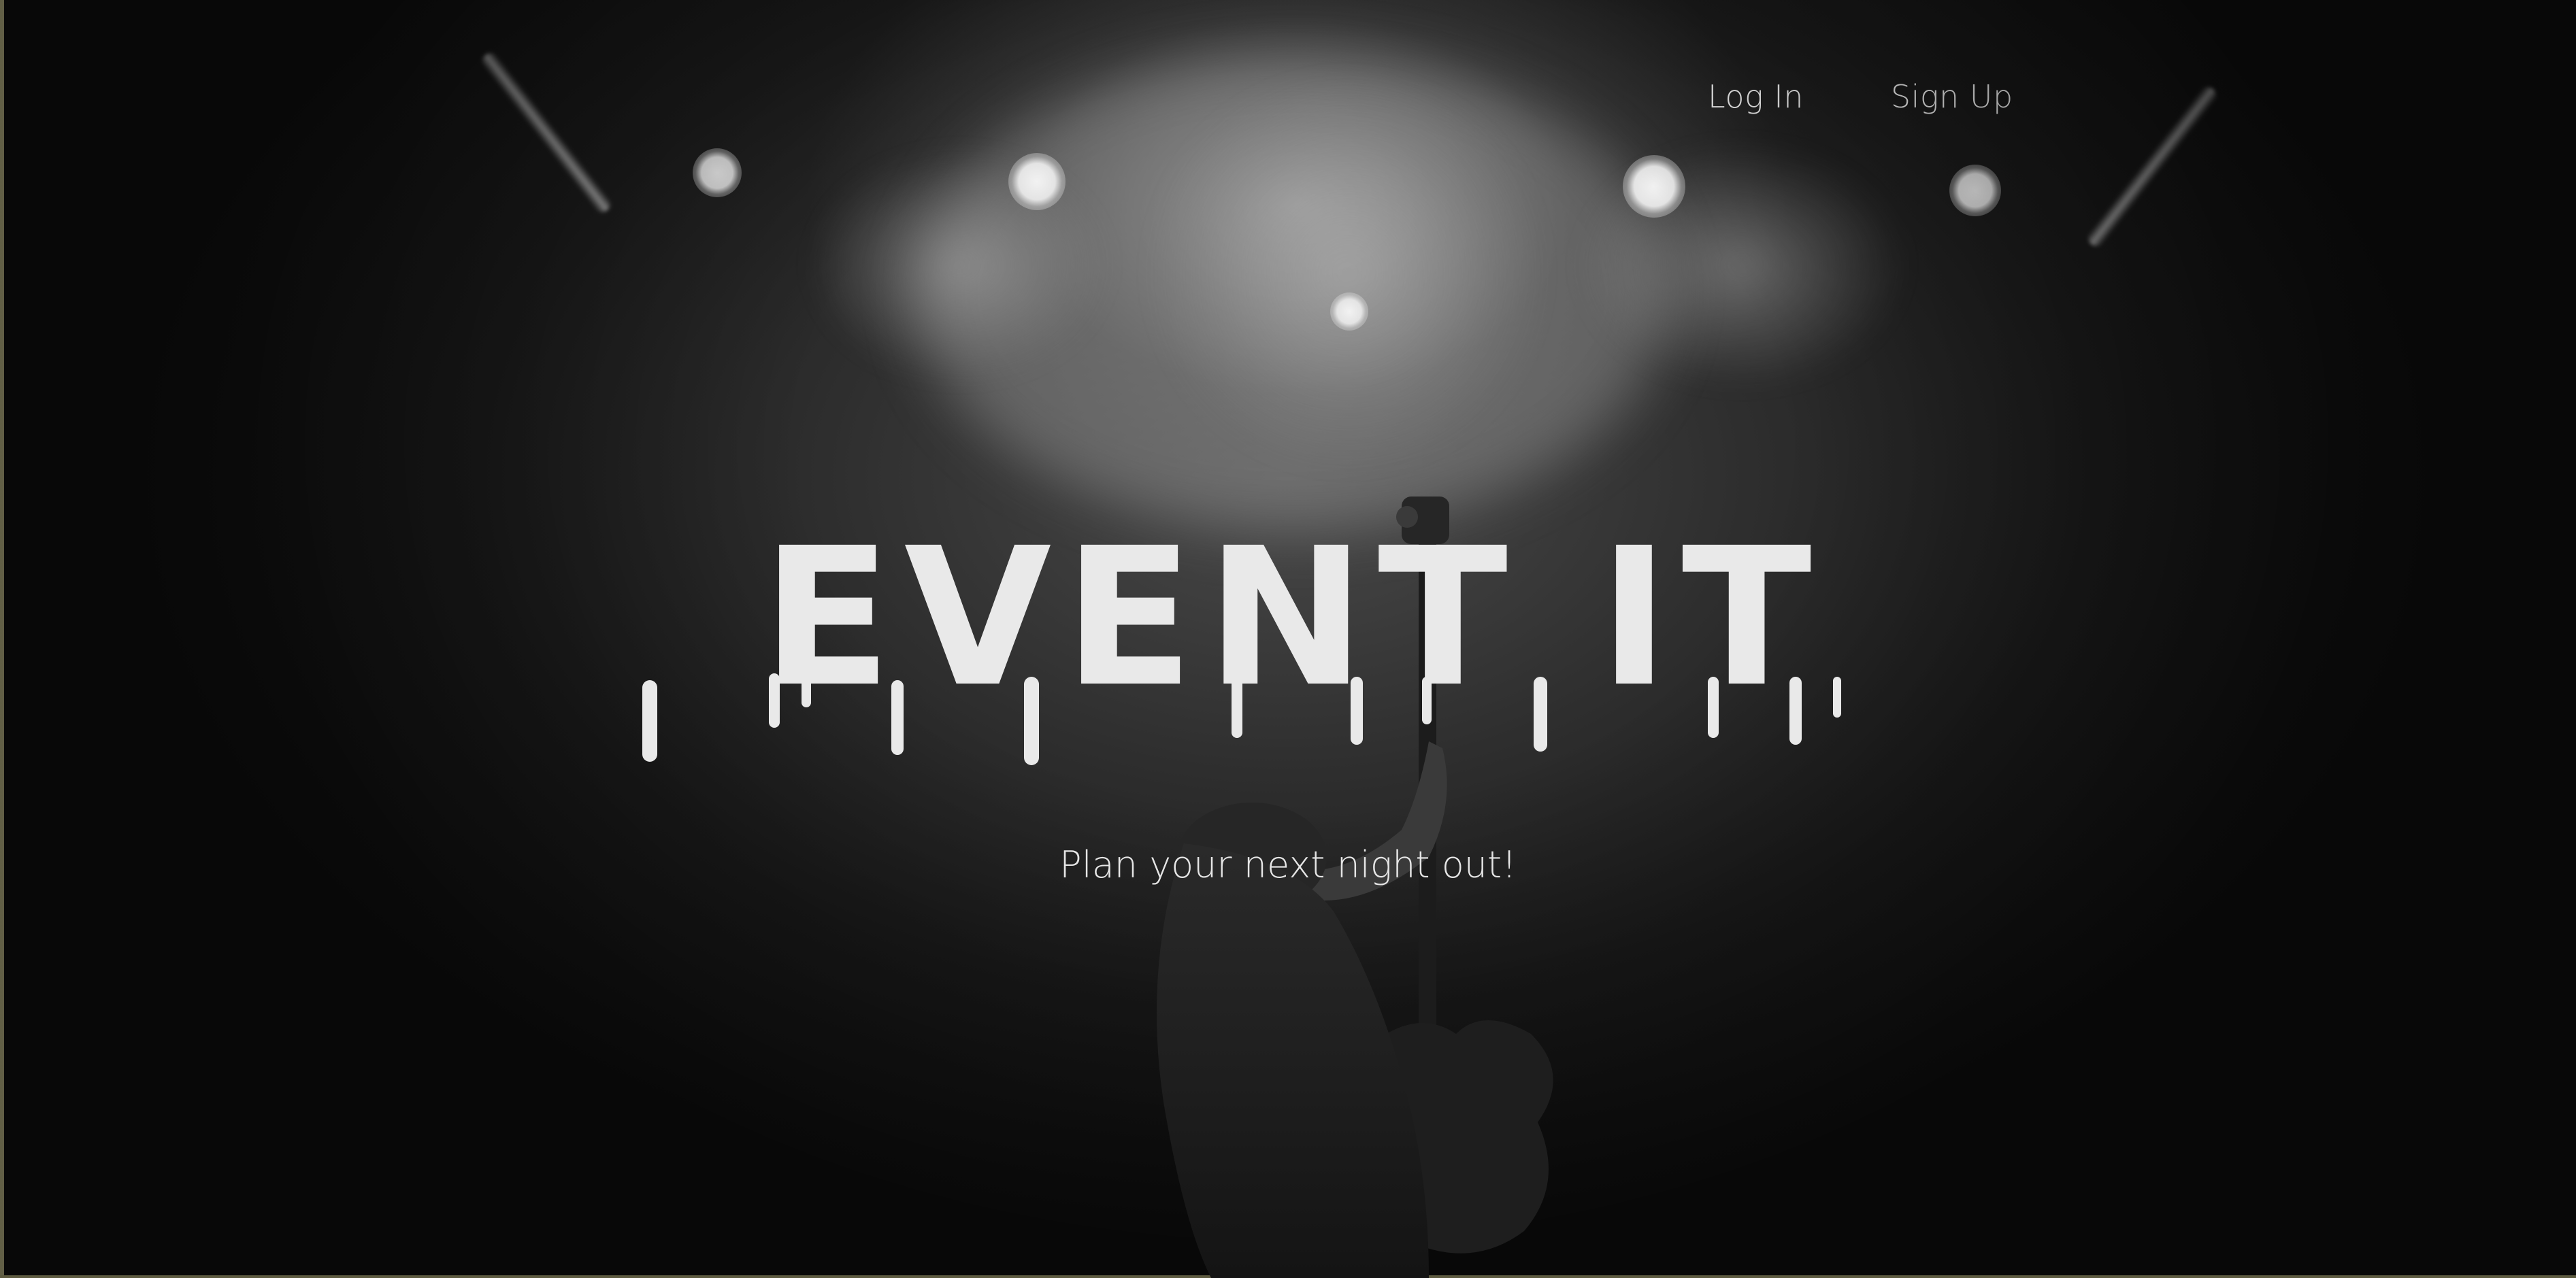 The image size is (2576, 1278). Describe the element at coordinates (1952, 96) in the screenshot. I see `signup-link: Sign Up` at that location.